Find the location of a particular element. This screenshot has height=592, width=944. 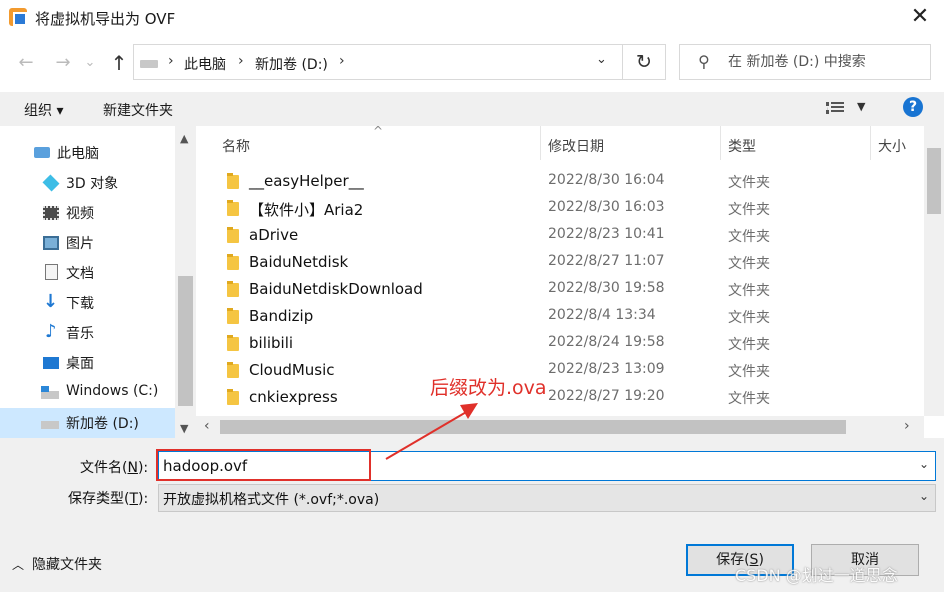

sidebar-item-desktop: 桌面 is located at coordinates (87, 363).